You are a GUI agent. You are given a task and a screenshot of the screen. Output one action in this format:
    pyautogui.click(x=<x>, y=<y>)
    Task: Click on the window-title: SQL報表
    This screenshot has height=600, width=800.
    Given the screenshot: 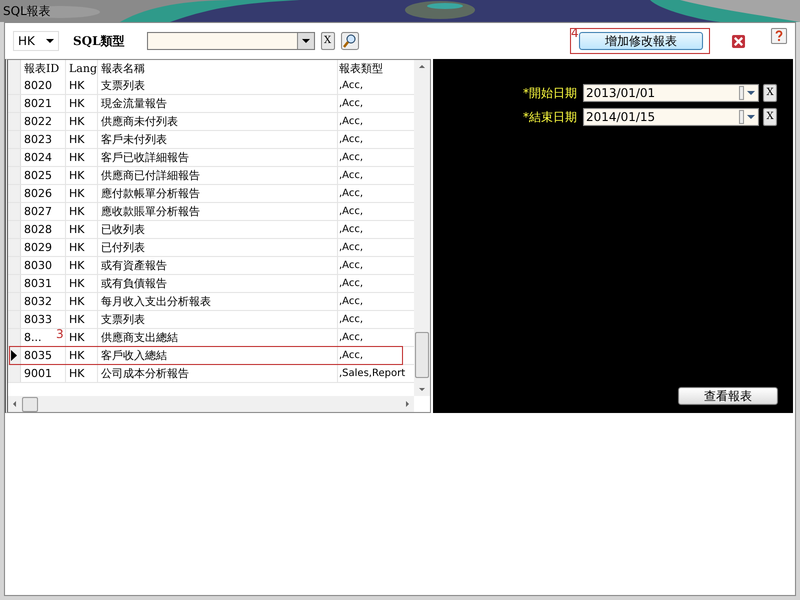 What is the action you would take?
    pyautogui.click(x=27, y=11)
    